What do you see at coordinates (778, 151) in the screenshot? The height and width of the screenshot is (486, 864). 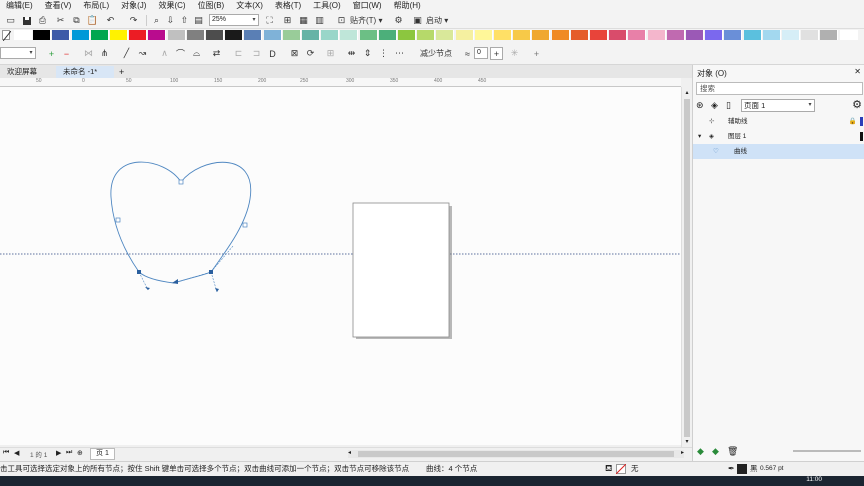 I see `object-row-curve: ♡ 曲线` at bounding box center [778, 151].